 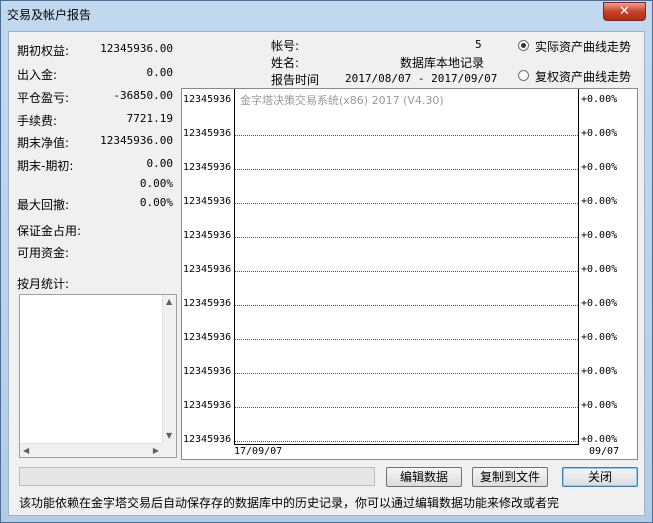 What do you see at coordinates (156, 183) in the screenshot?
I see `stat-value-change-percent: 0.00%` at bounding box center [156, 183].